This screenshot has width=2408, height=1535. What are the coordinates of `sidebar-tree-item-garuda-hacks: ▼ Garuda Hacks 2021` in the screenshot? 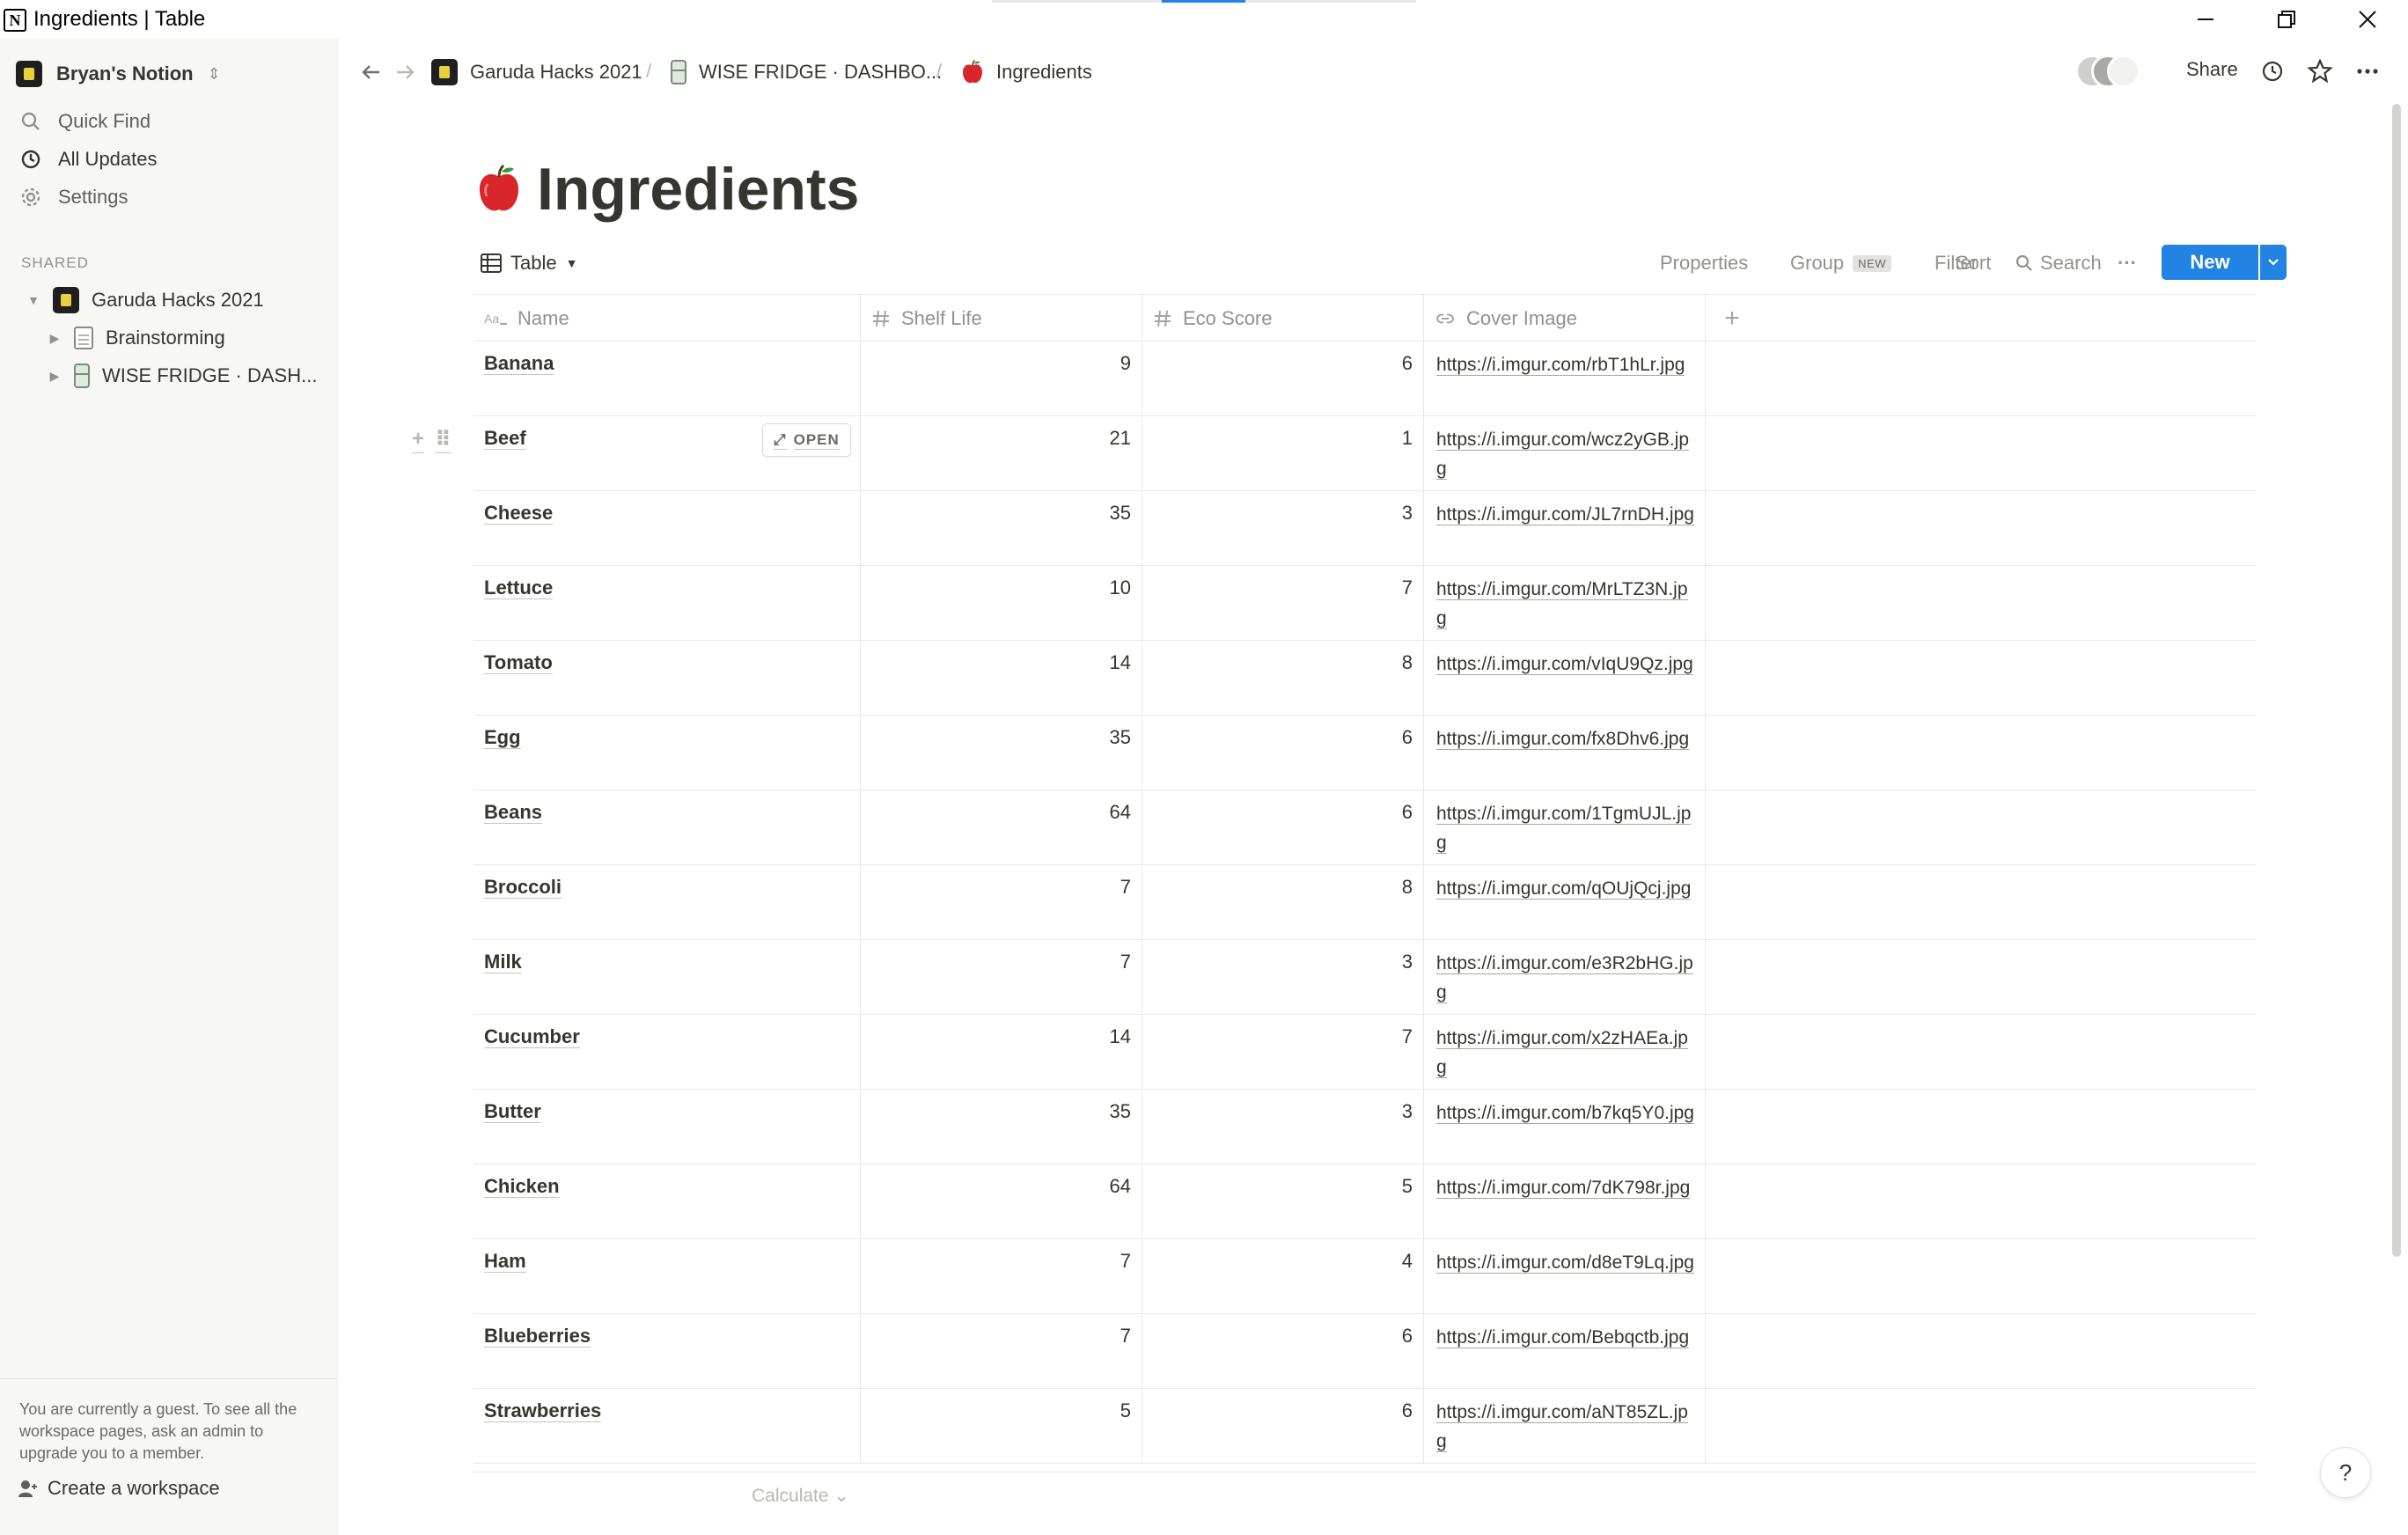 It's located at (145, 300).